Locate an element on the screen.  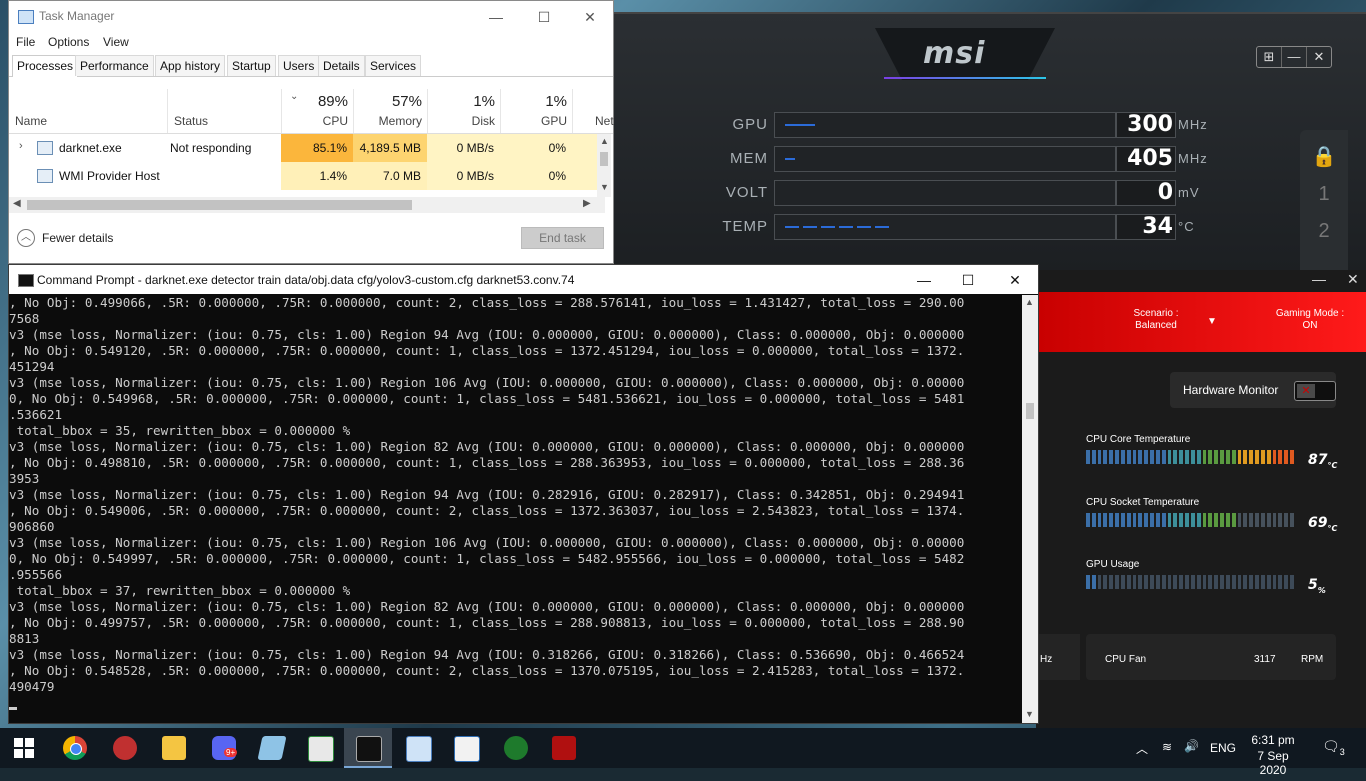
chevron-down-icon: ⌄ is located at coordinates (294, 96).